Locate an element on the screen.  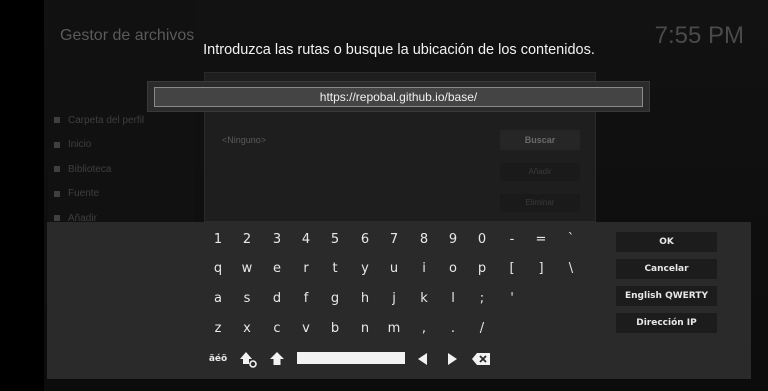
background-sidebar-item: Fuente is located at coordinates (99, 194).